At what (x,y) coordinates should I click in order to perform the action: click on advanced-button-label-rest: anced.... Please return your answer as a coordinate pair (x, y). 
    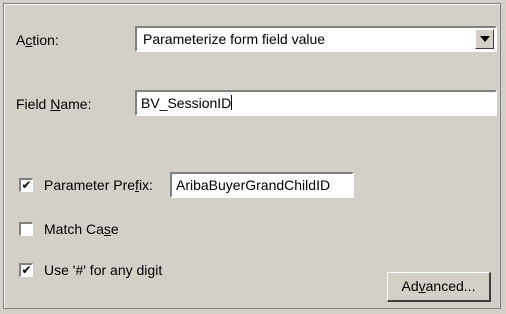
    Looking at the image, I should click on (450, 286).